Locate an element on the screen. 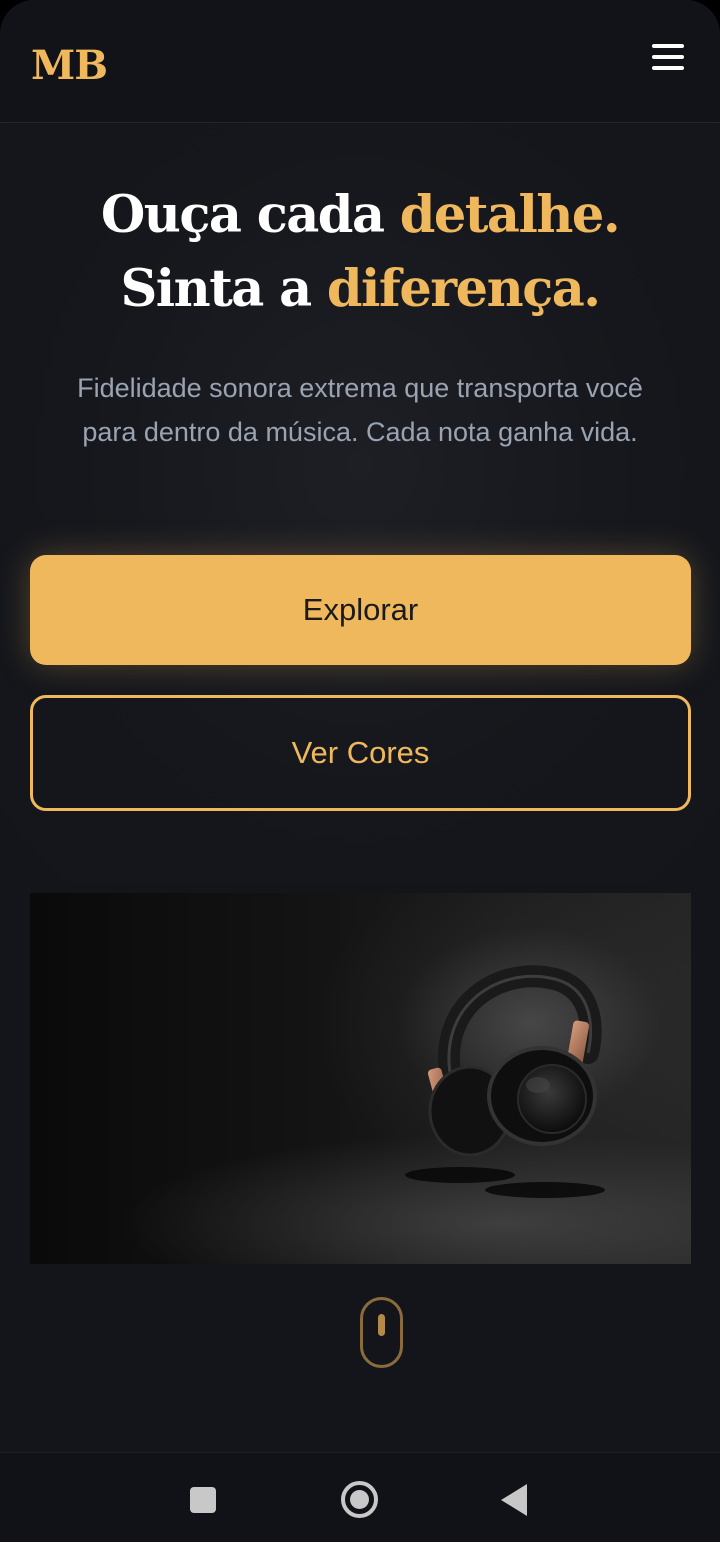  triangle-back-icon is located at coordinates (514, 1500).